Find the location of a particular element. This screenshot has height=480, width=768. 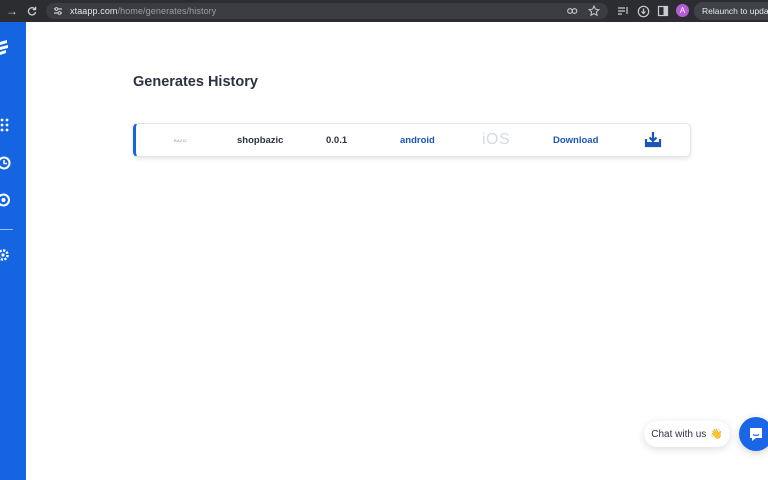

support-icon is located at coordinates (8, 200).